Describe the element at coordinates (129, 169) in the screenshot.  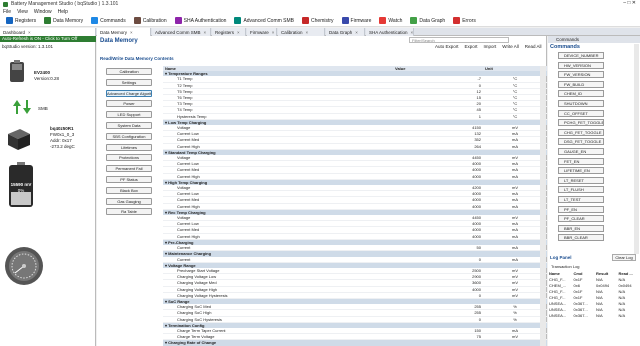
I see `nav-permanent-fail: Permanent Fail` at that location.